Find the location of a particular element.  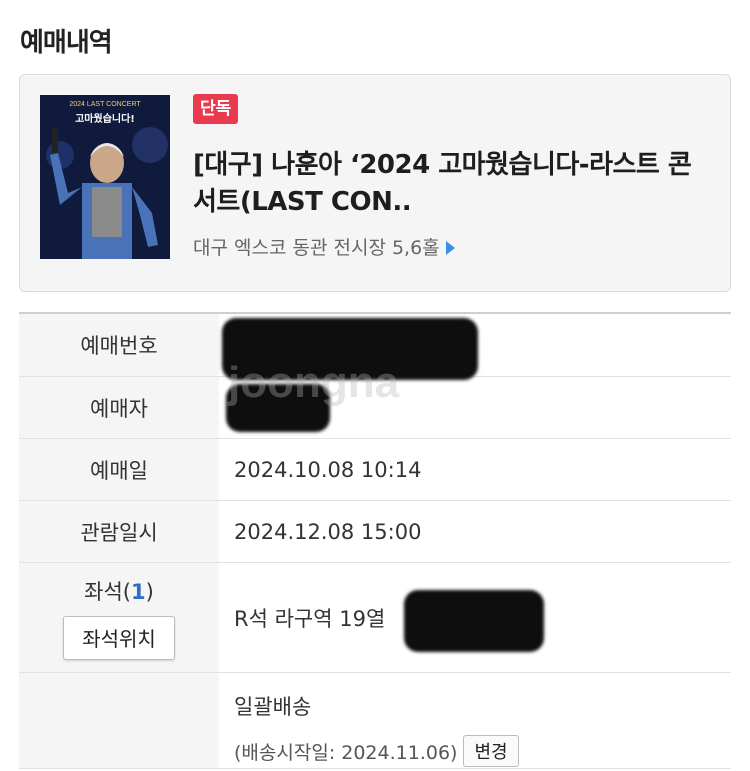

delivery-start-line: (배송시작일: 2024.11.06) 변경 is located at coordinates (376, 751).